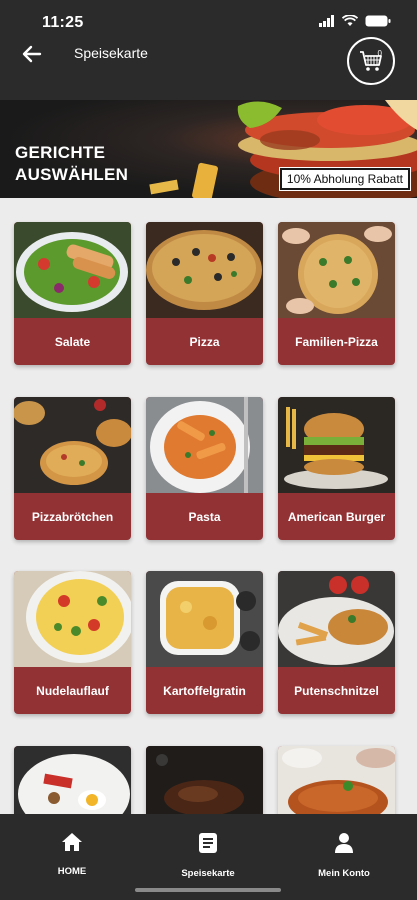  Describe the element at coordinates (344, 873) in the screenshot. I see `nav-mein-konto-label: Mein Konto` at that location.